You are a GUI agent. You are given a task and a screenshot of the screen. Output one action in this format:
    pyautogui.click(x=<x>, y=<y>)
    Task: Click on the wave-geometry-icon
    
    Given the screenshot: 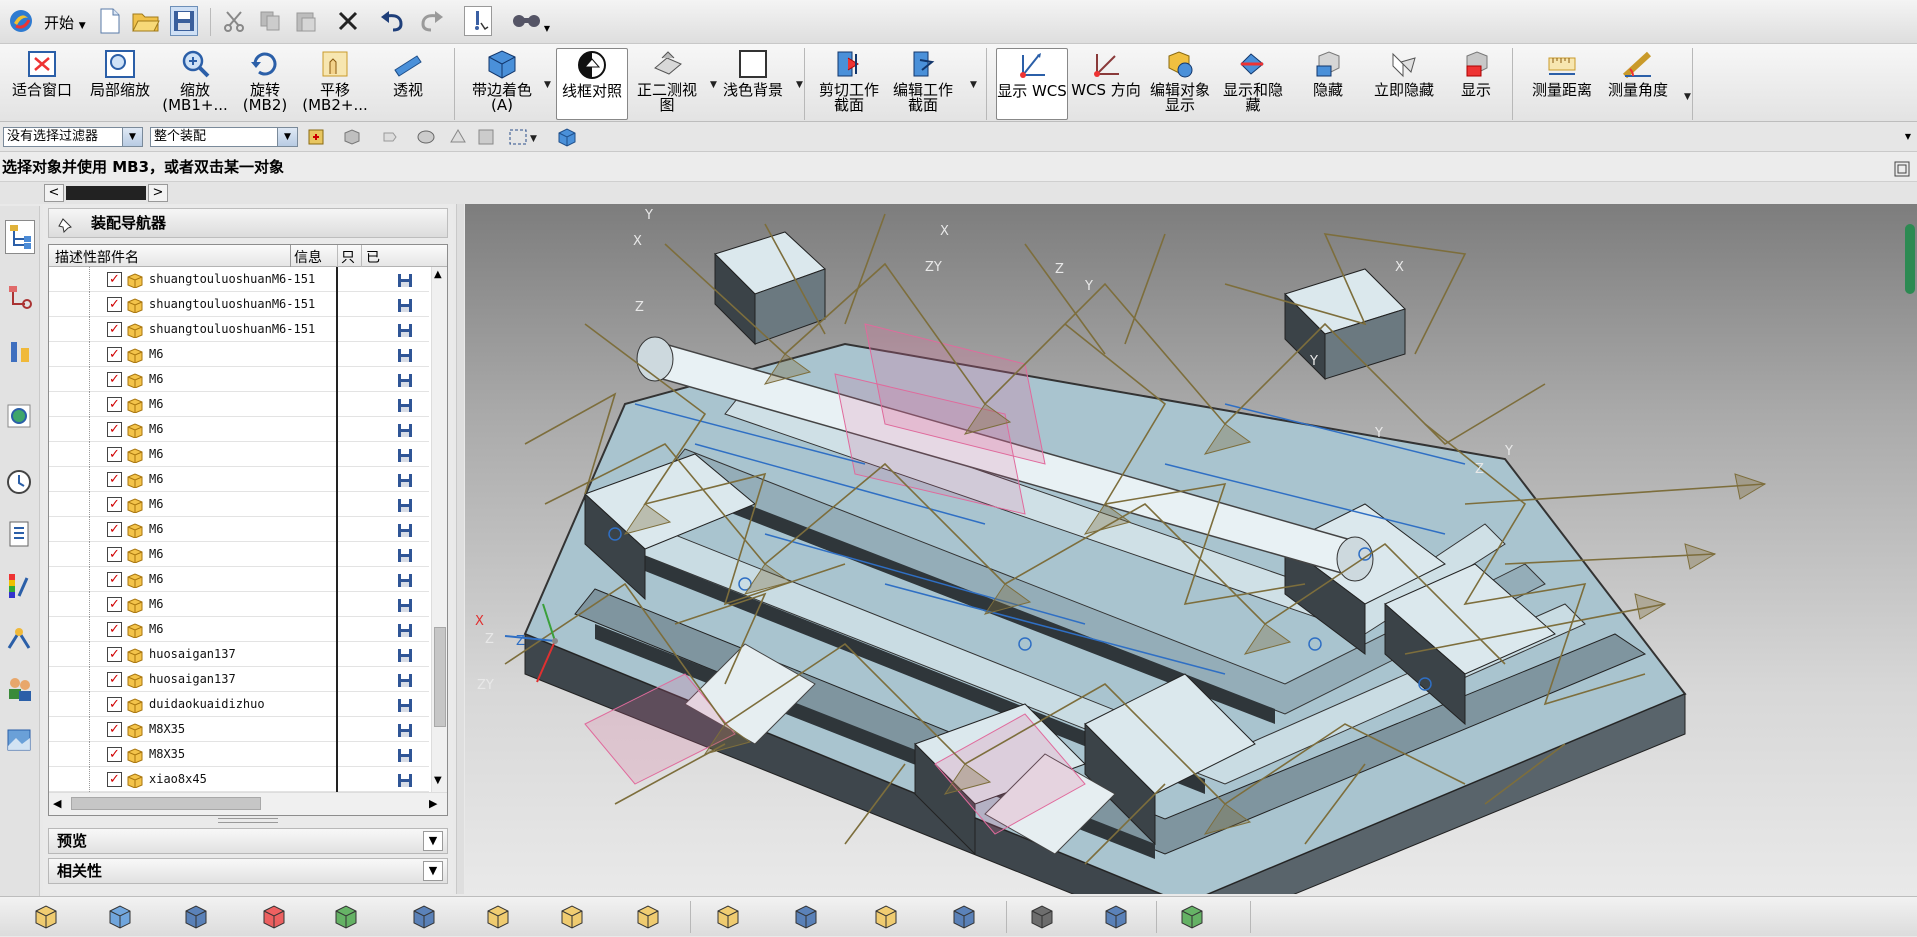 What is the action you would take?
    pyautogui.click(x=887, y=917)
    